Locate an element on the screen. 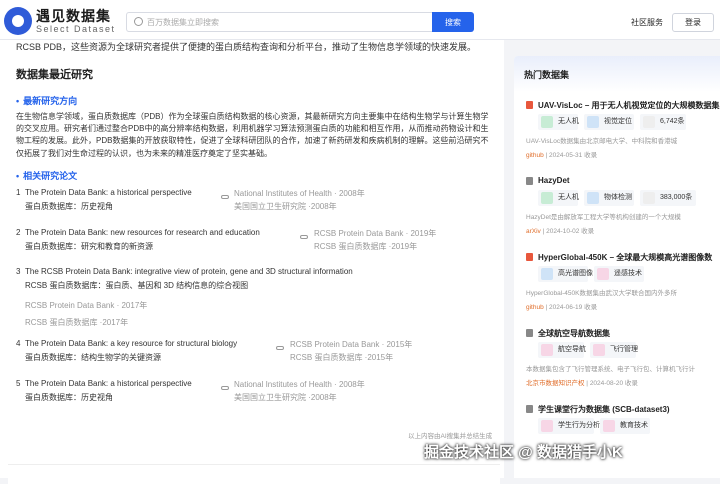 The width and height of the screenshot is (720, 484). top-header: 遇见数据集 Select Dataset 搜索 社区服务 登录 is located at coordinates (360, 20).